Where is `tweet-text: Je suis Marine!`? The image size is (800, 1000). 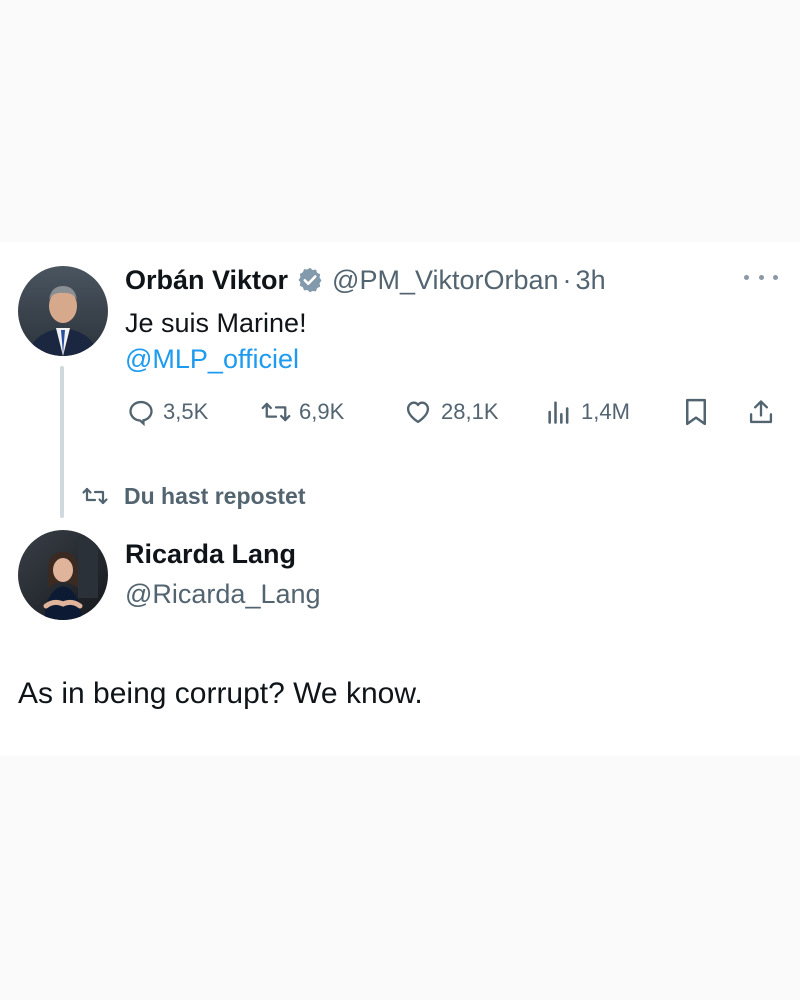
tweet-text: Je suis Marine! is located at coordinates (216, 323).